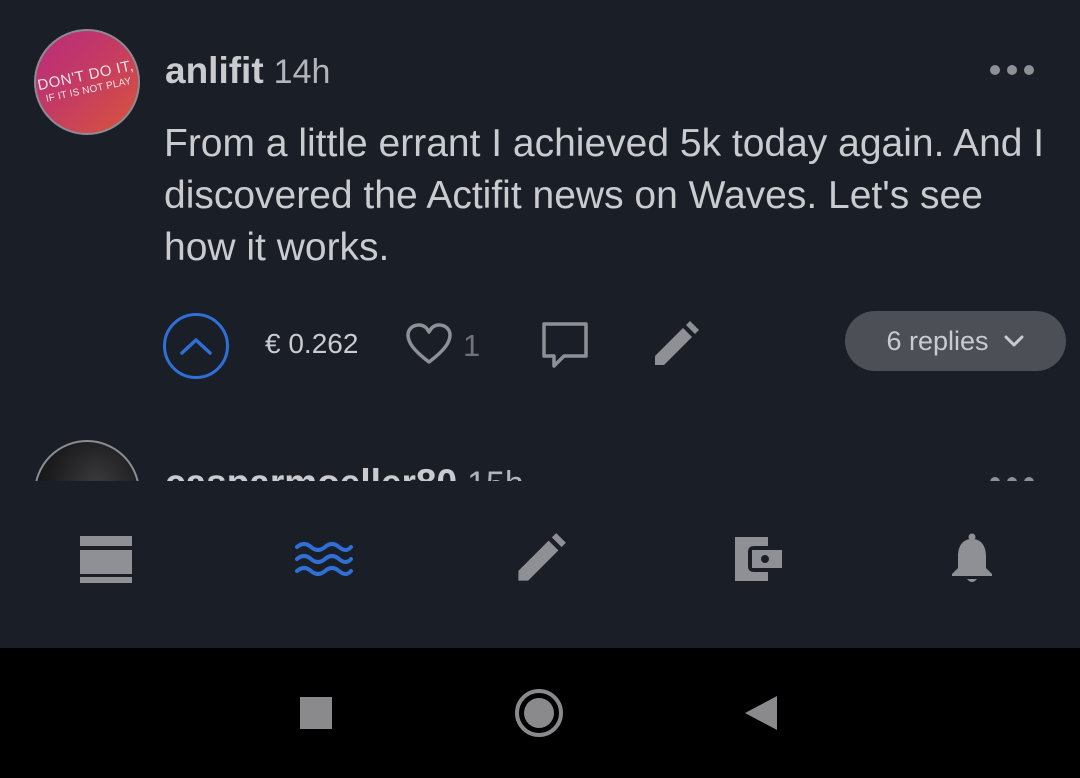 The height and width of the screenshot is (778, 1080). Describe the element at coordinates (311, 471) in the screenshot. I see `author-name: casparmoeller80` at that location.